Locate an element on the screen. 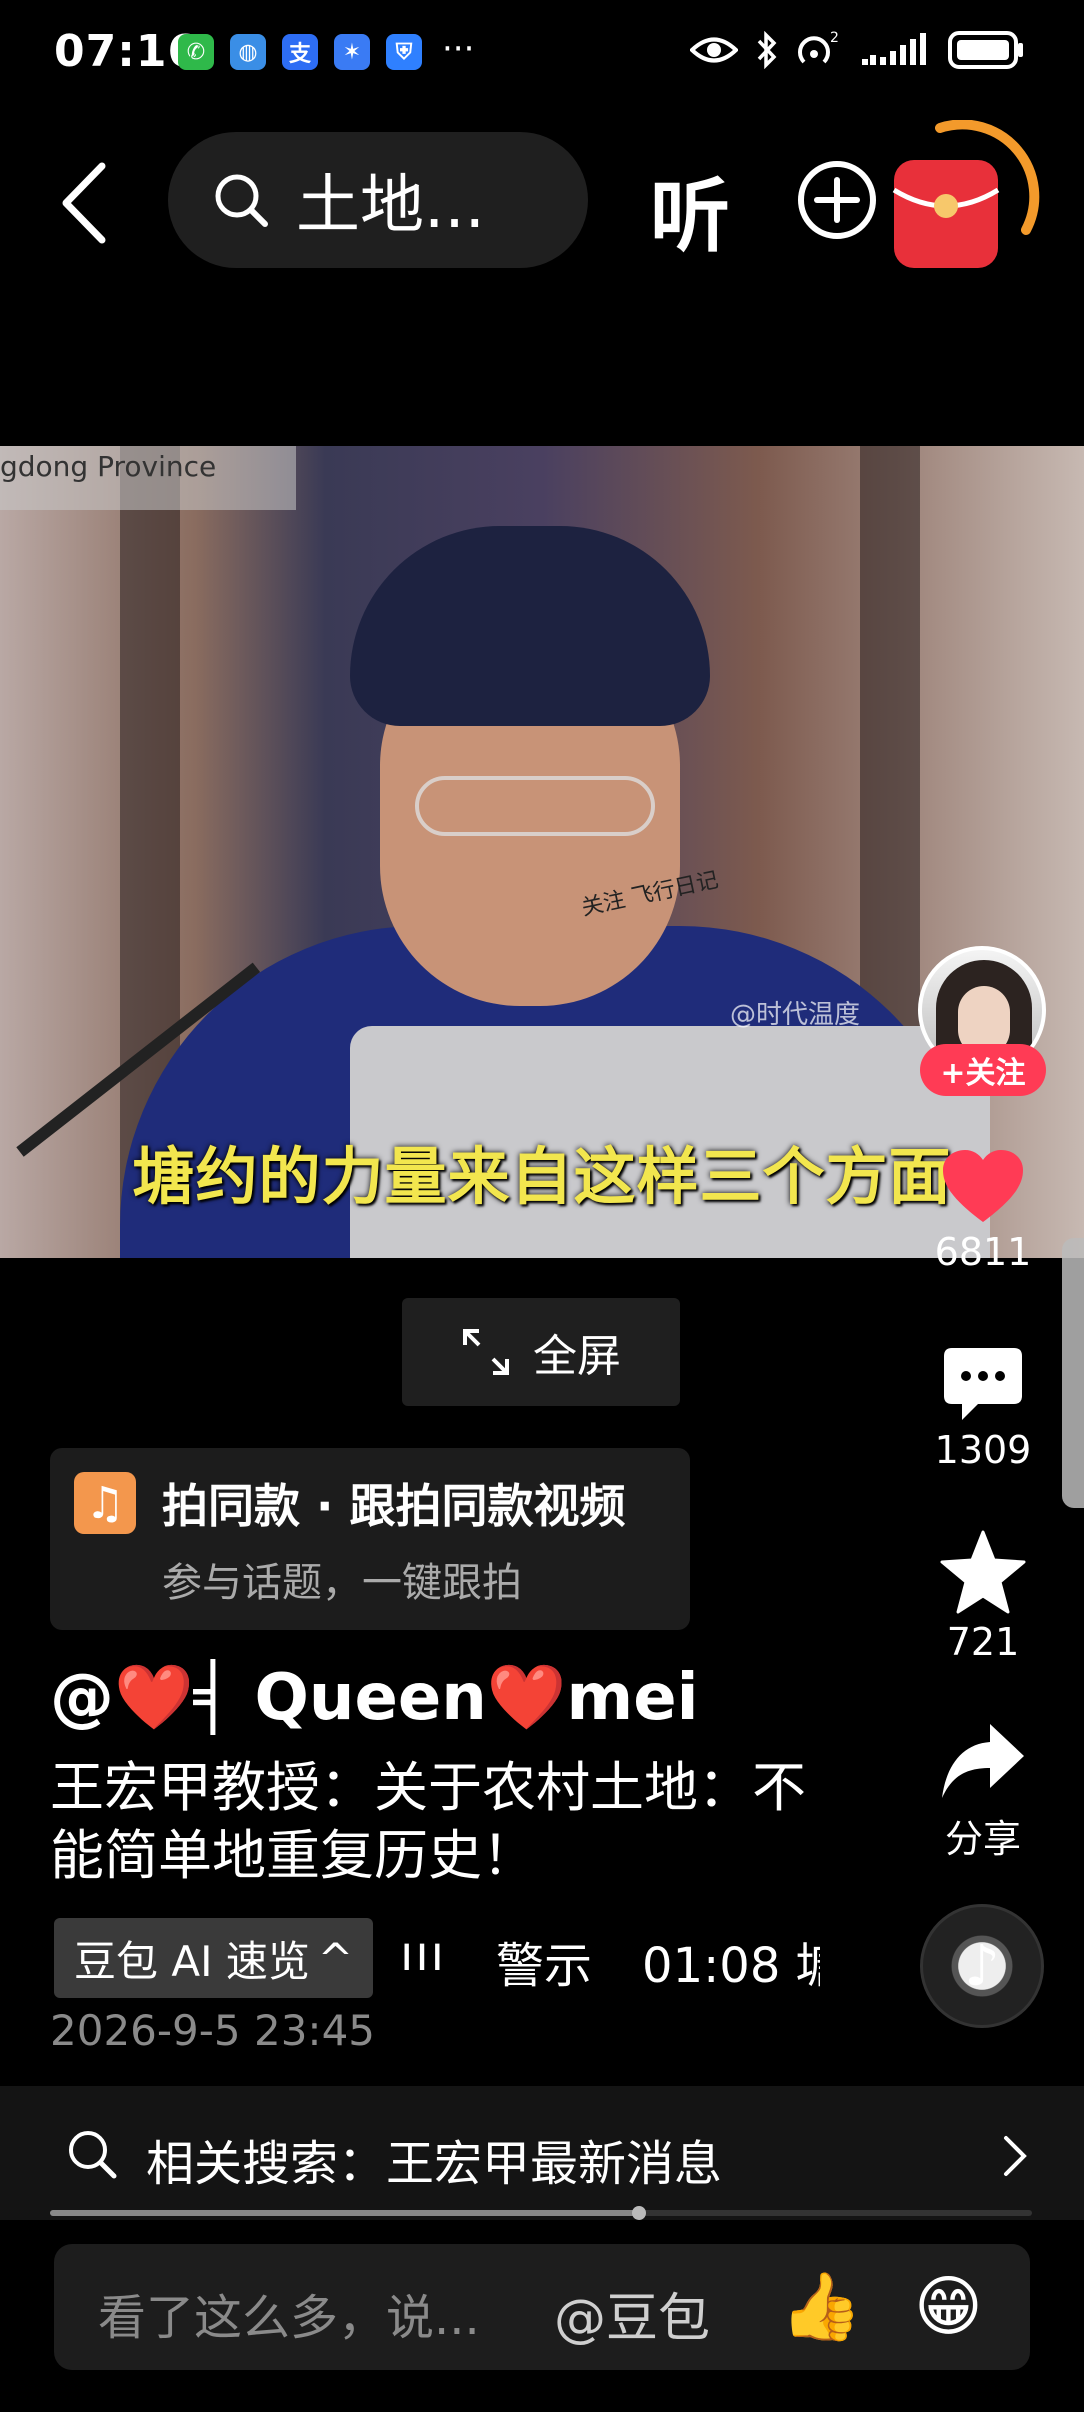  red-packet-icon is located at coordinates (960, 200).